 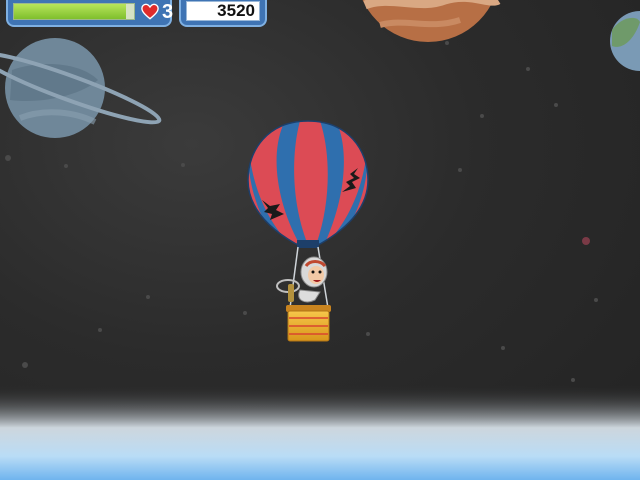 What do you see at coordinates (168, 12) in the screenshot?
I see `lives-count: 3` at bounding box center [168, 12].